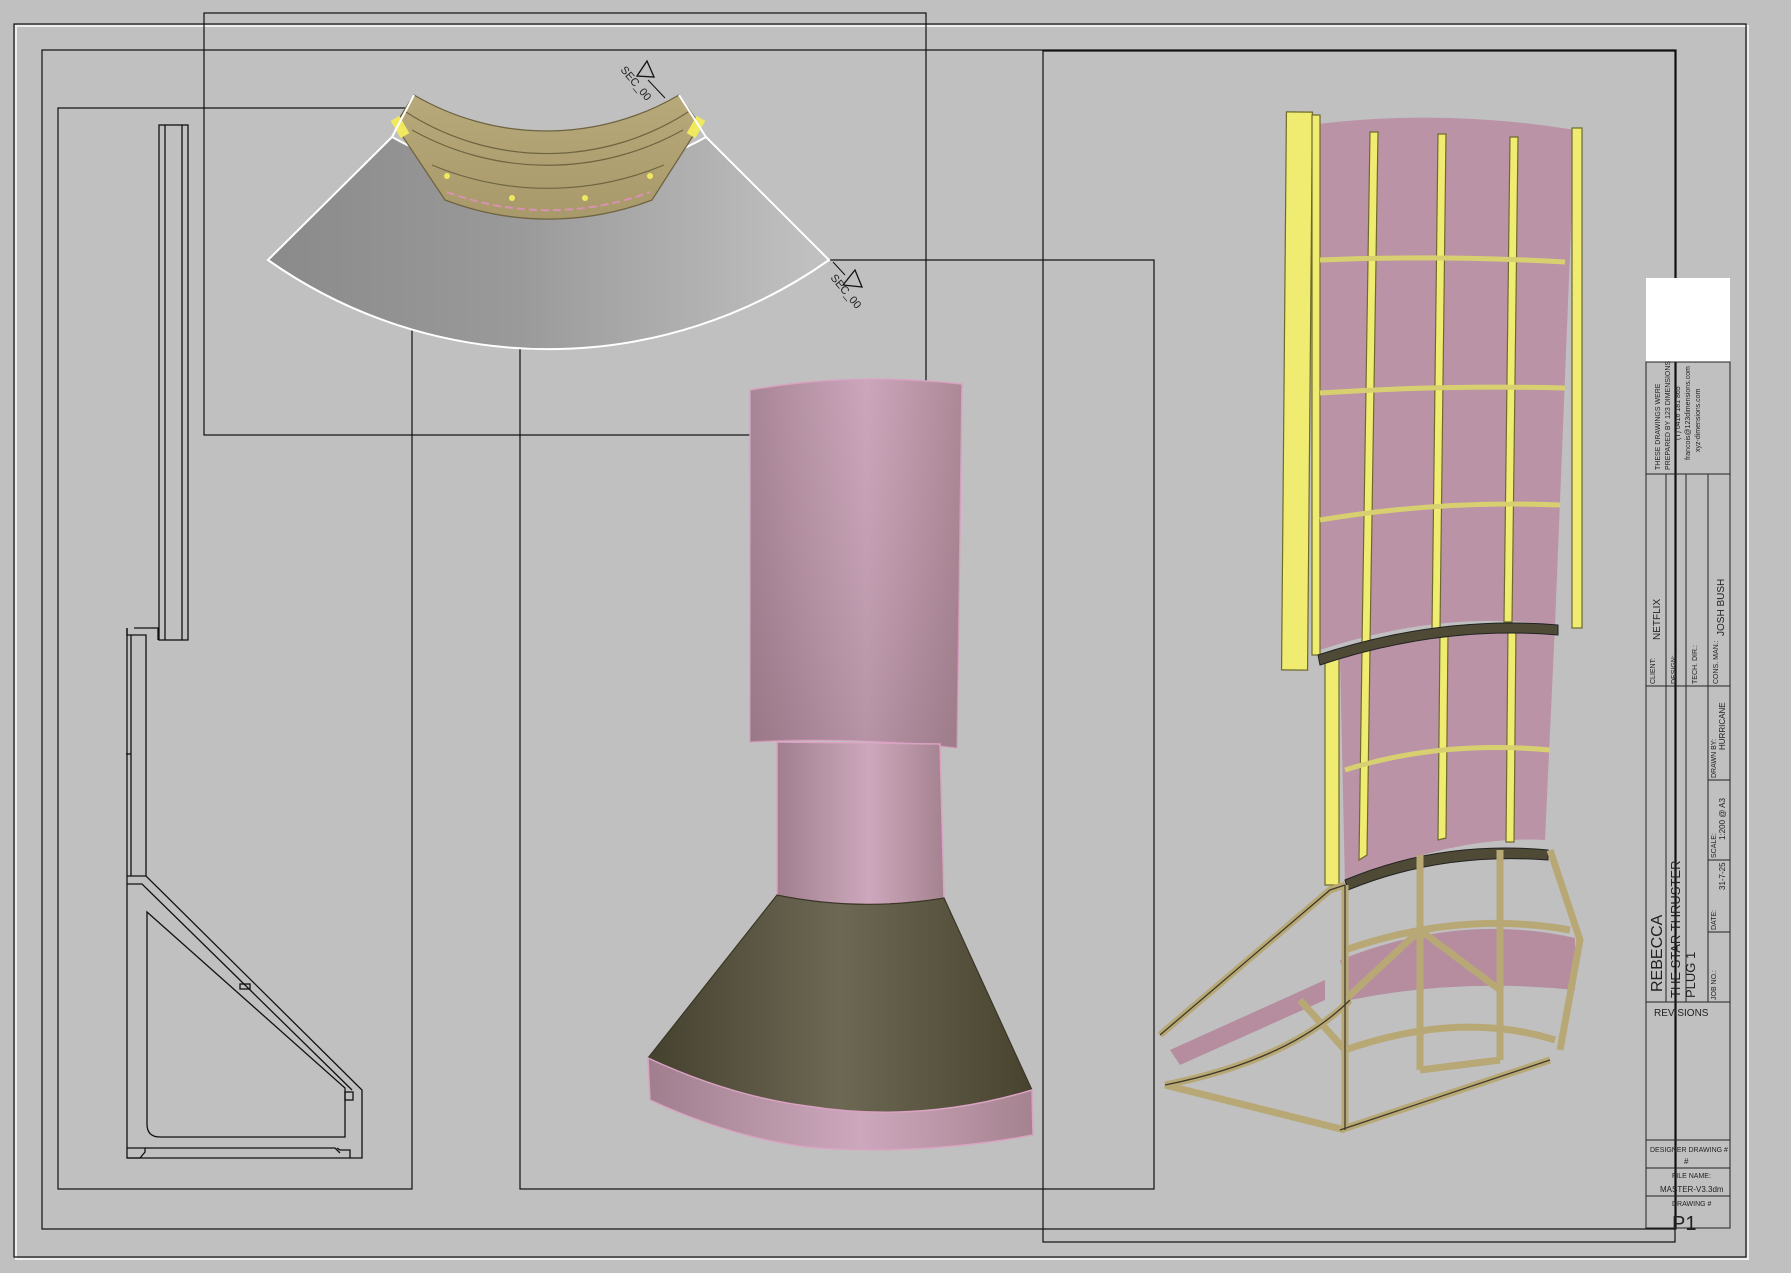  I want to click on project-name: REBECCA, so click(1657, 953).